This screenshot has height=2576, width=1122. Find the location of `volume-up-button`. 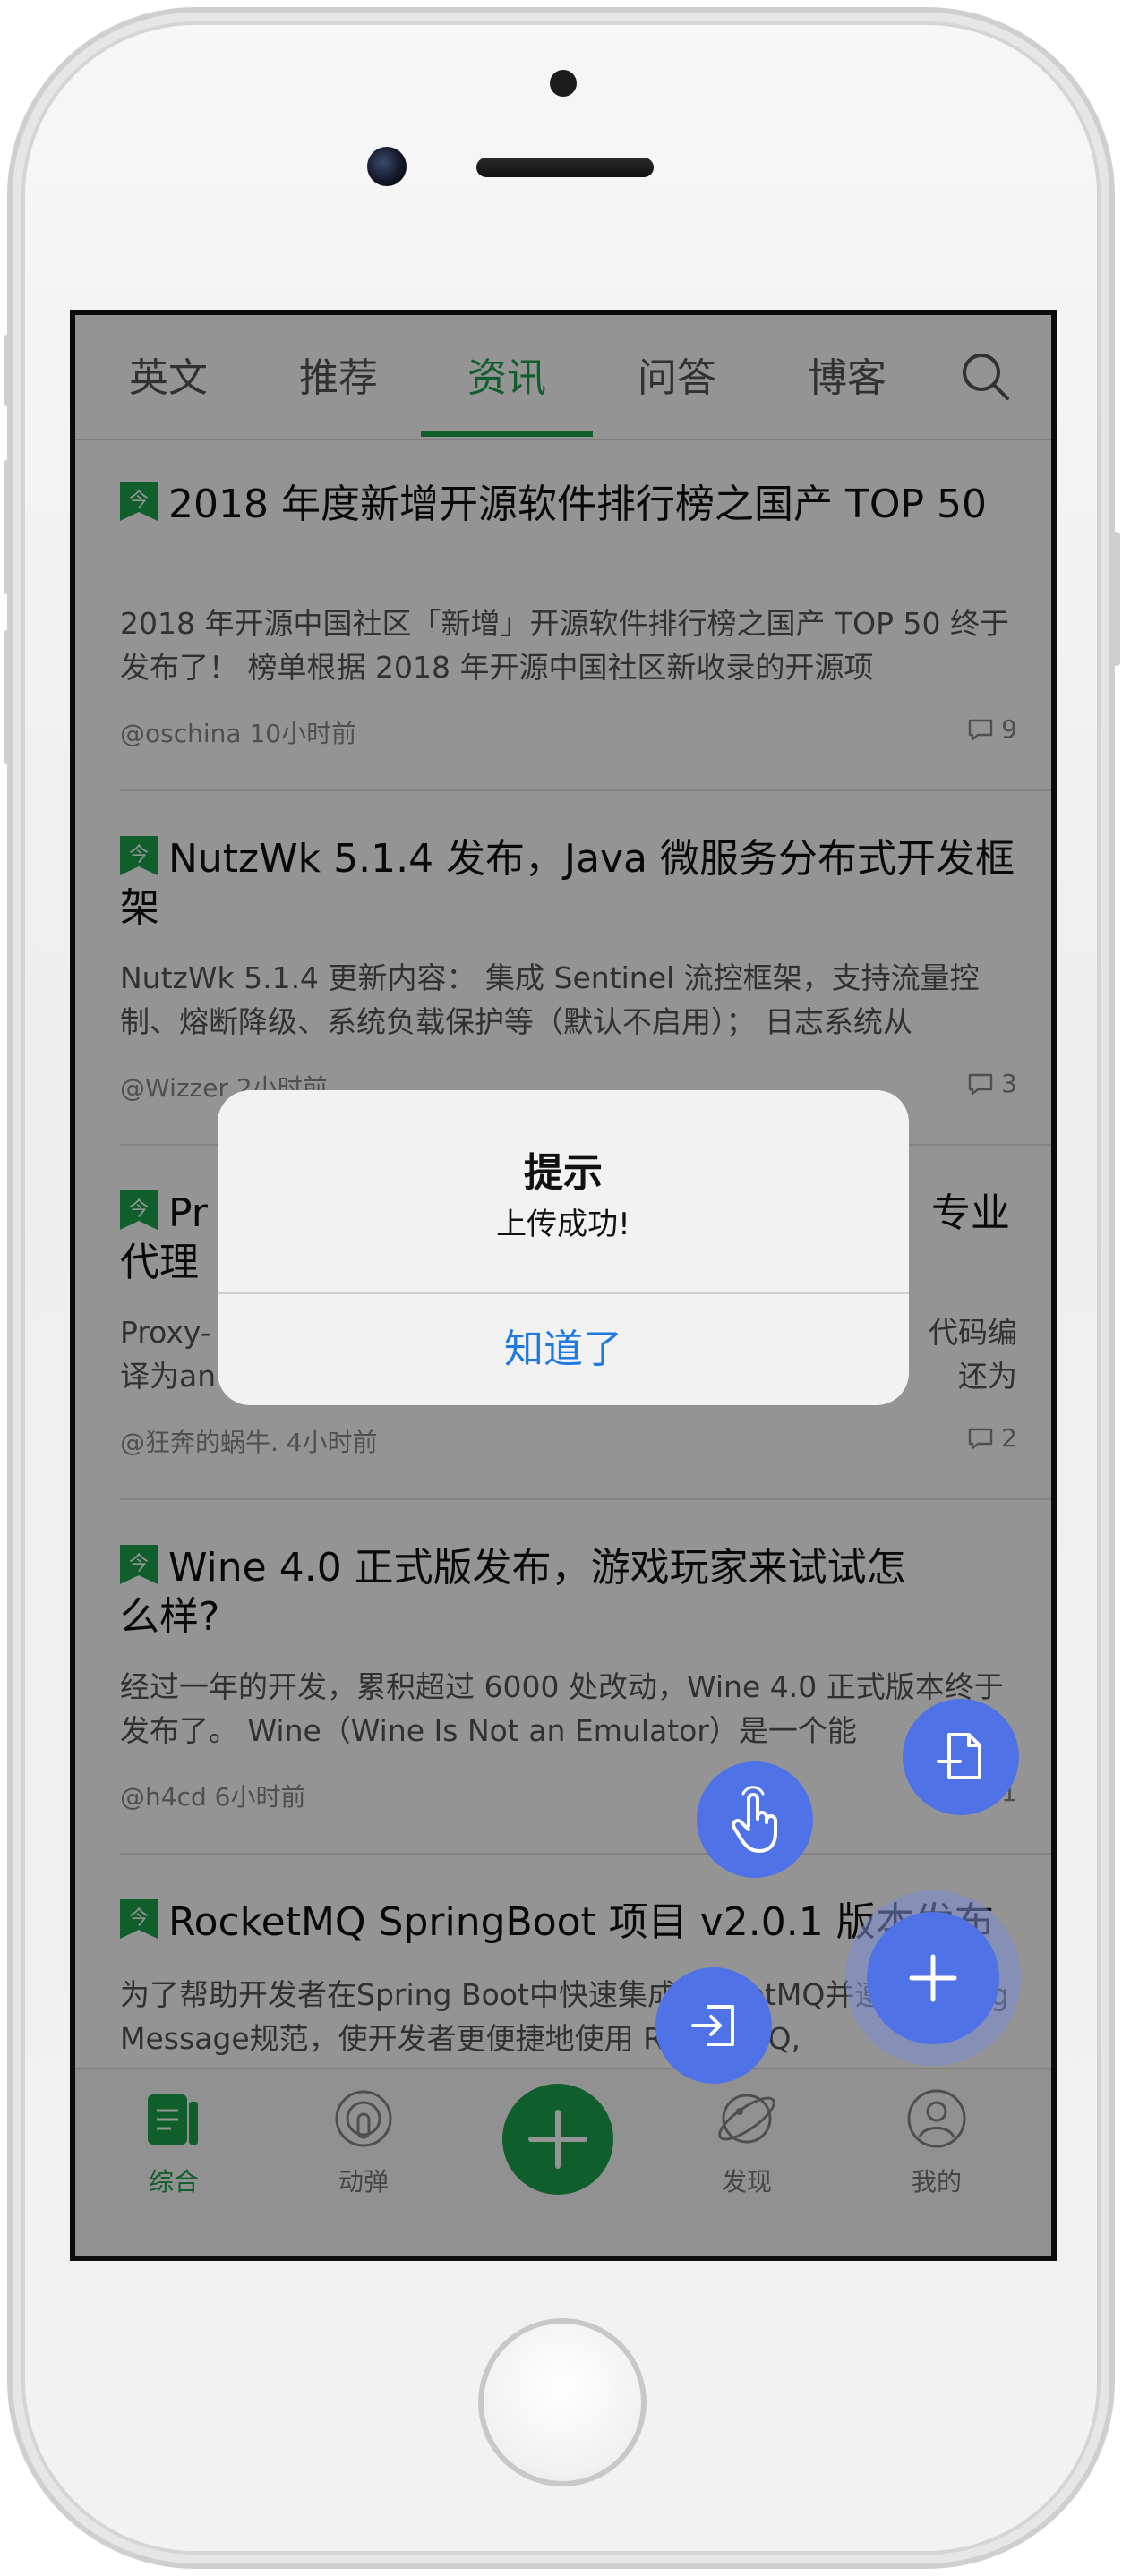

volume-up-button is located at coordinates (7, 527).